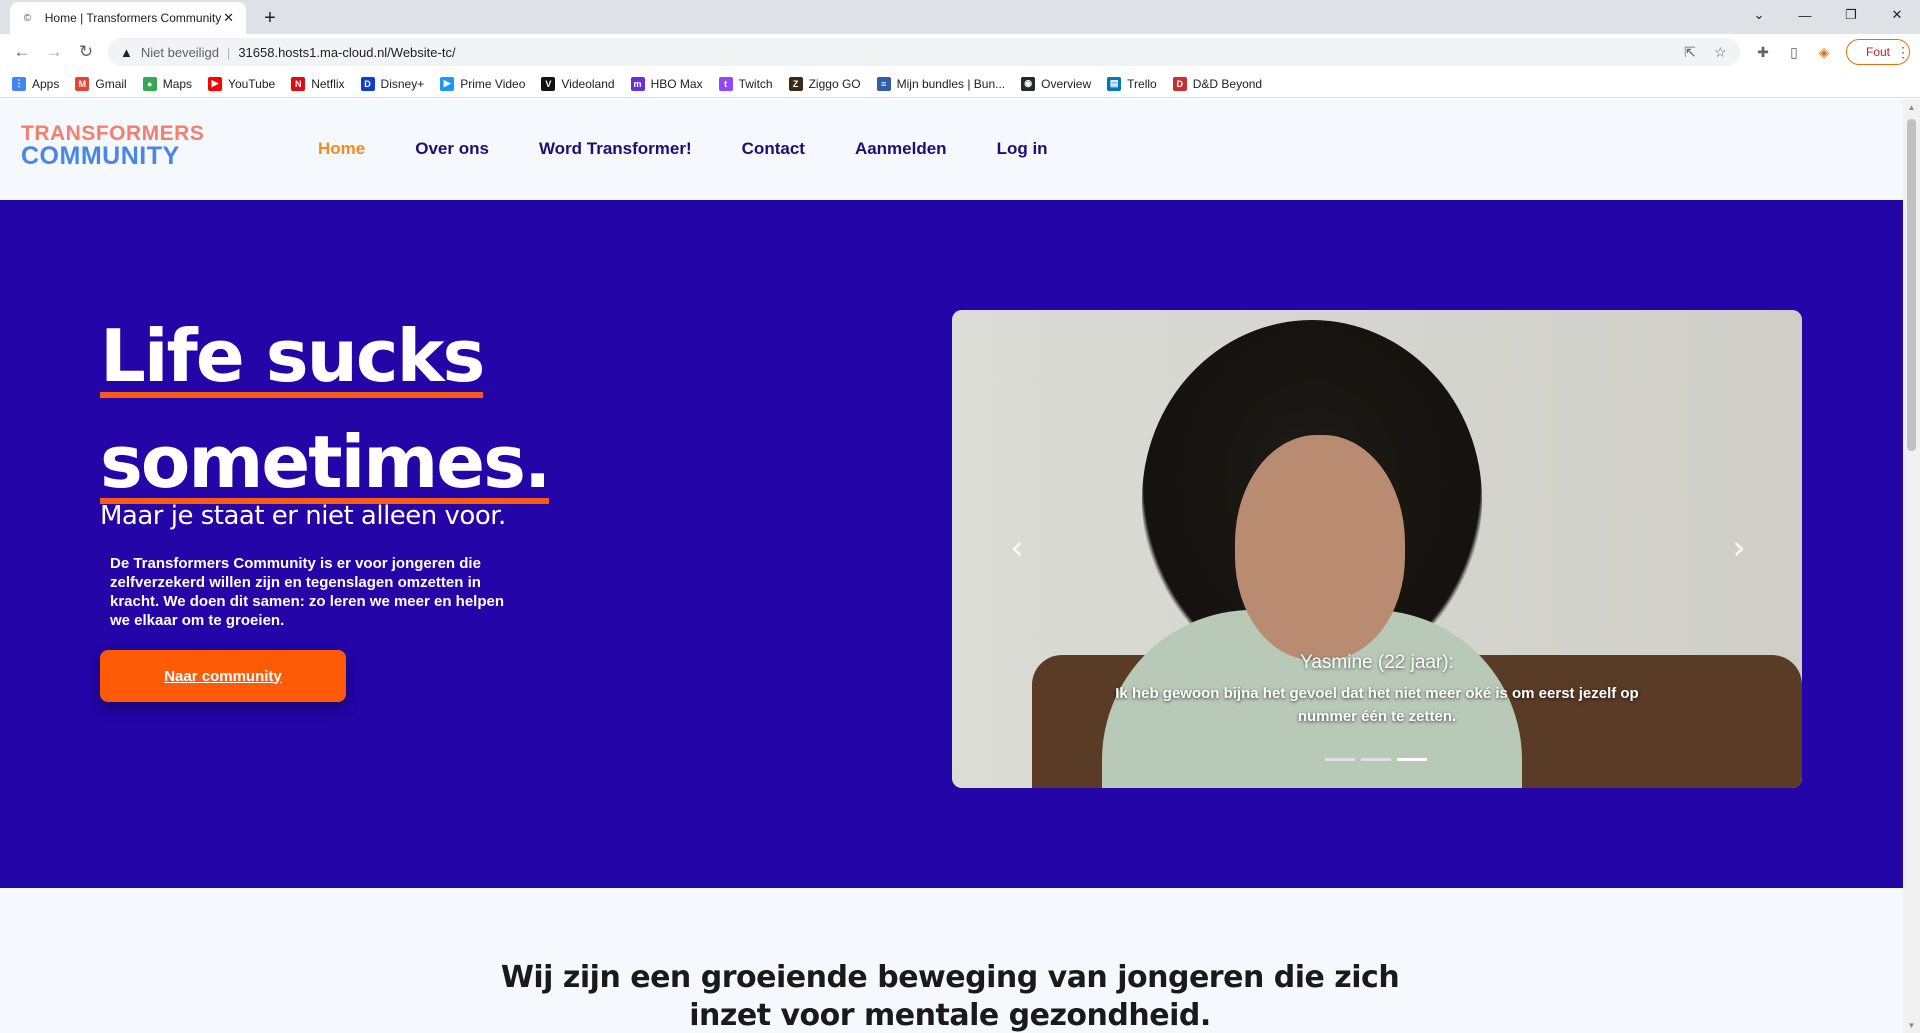 This screenshot has height=1033, width=1920. I want to click on videoland-icon: V, so click(548, 83).